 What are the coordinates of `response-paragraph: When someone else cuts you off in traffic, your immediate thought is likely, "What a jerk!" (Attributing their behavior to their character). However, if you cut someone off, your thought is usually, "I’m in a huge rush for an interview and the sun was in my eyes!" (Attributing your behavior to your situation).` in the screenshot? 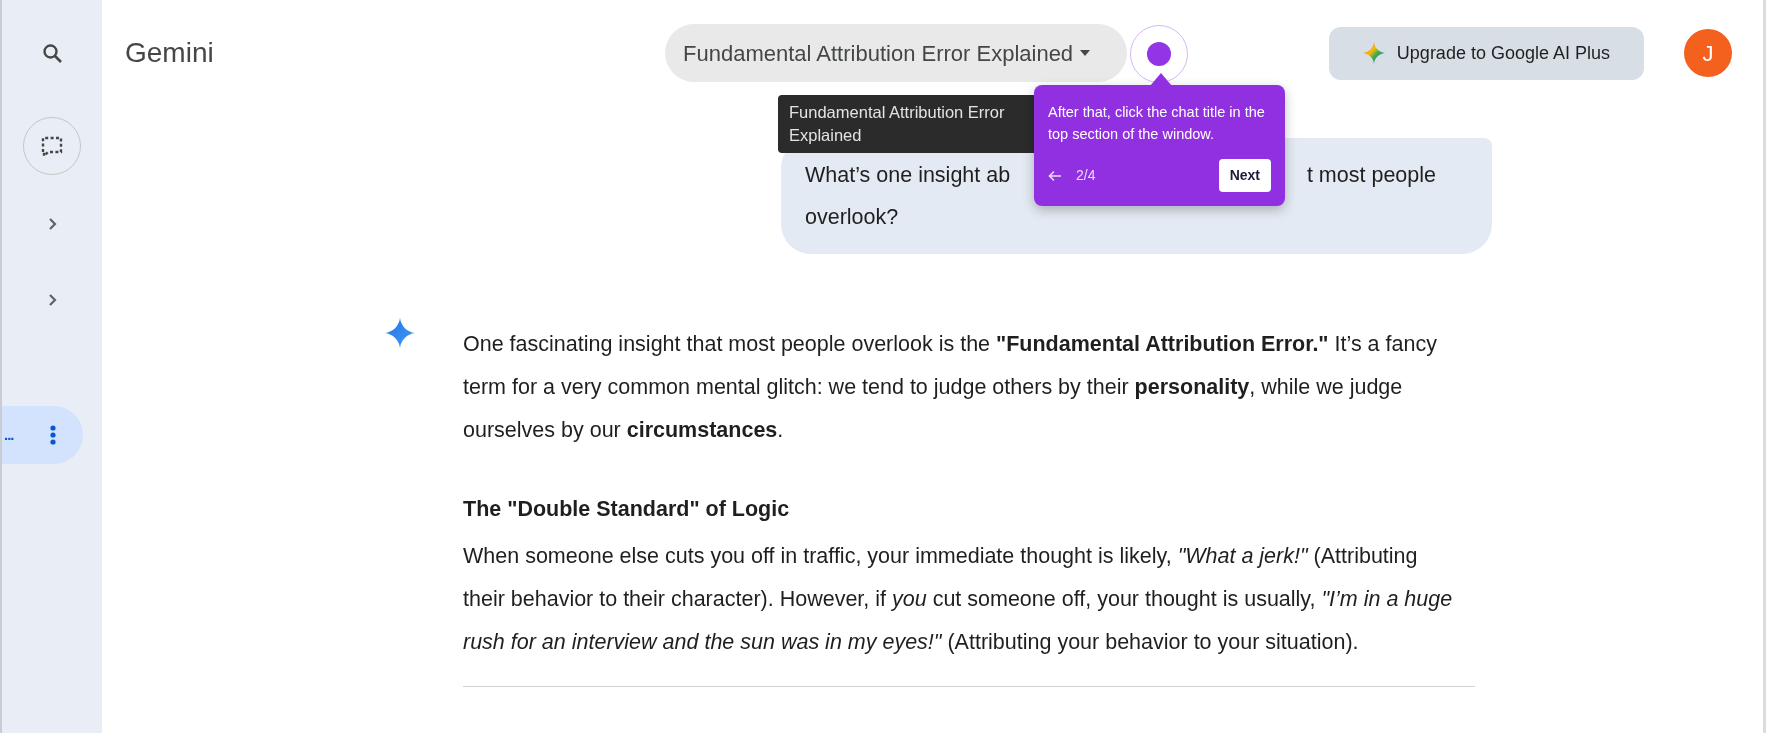 It's located at (958, 599).